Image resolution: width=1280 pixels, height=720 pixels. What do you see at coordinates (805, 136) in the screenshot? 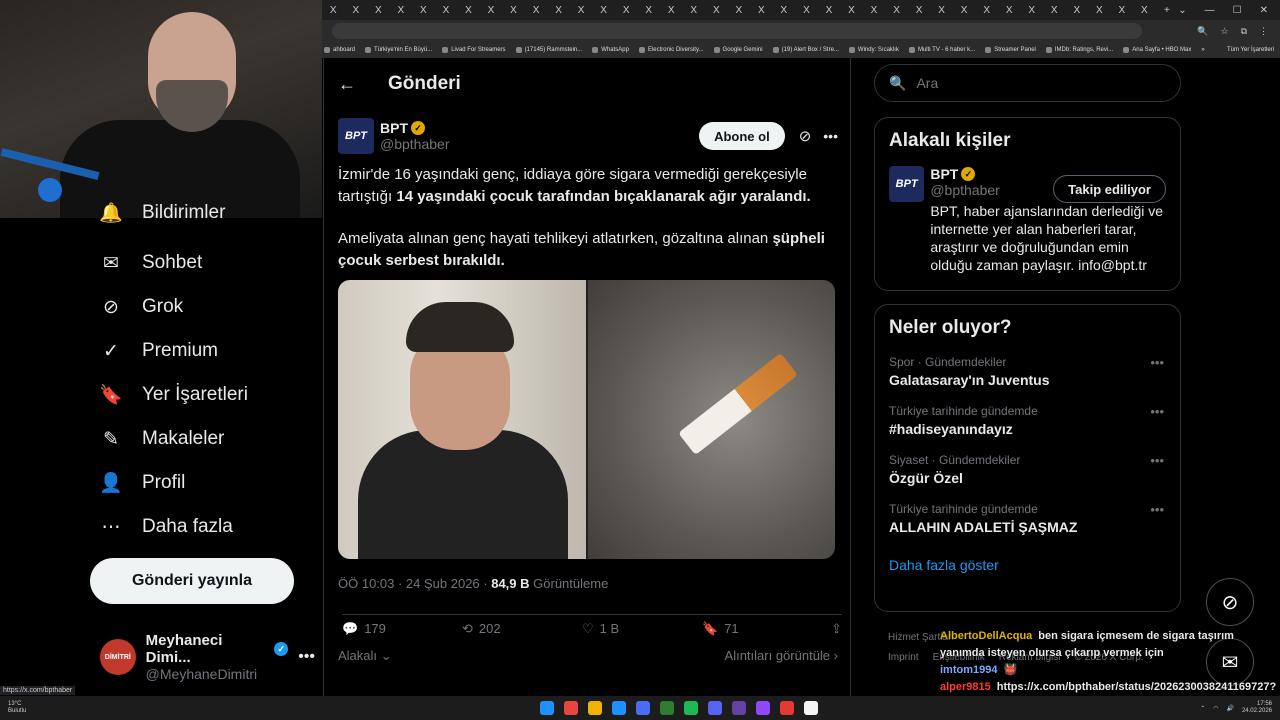
I see `grok-icon: ⊘` at bounding box center [805, 136].